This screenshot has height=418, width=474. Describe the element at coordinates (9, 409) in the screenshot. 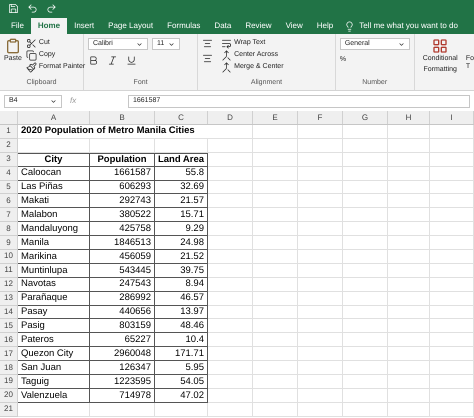

I see `row-header: 21` at that location.